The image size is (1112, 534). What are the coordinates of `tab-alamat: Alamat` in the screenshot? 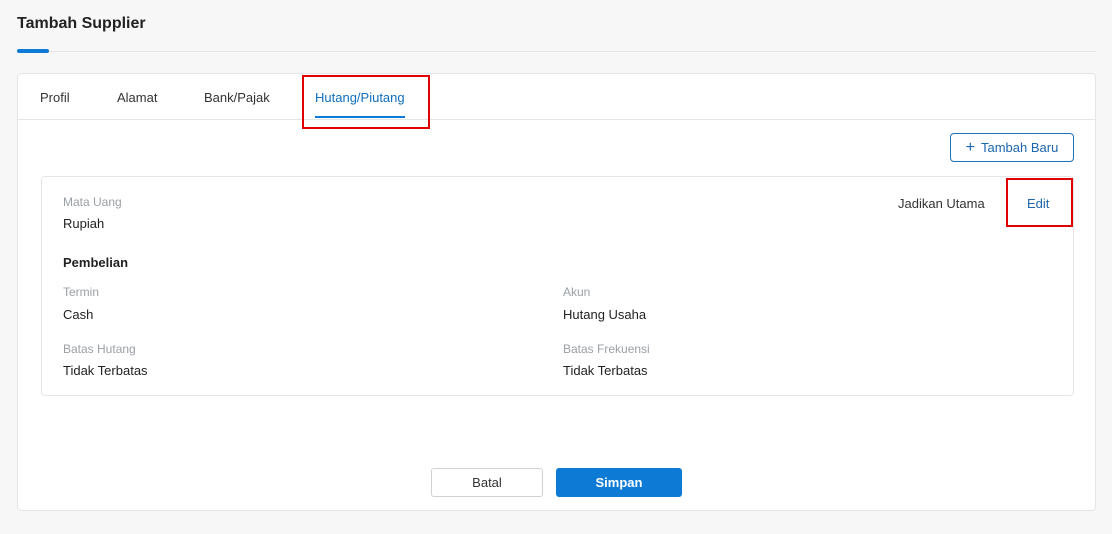 It's located at (137, 97).